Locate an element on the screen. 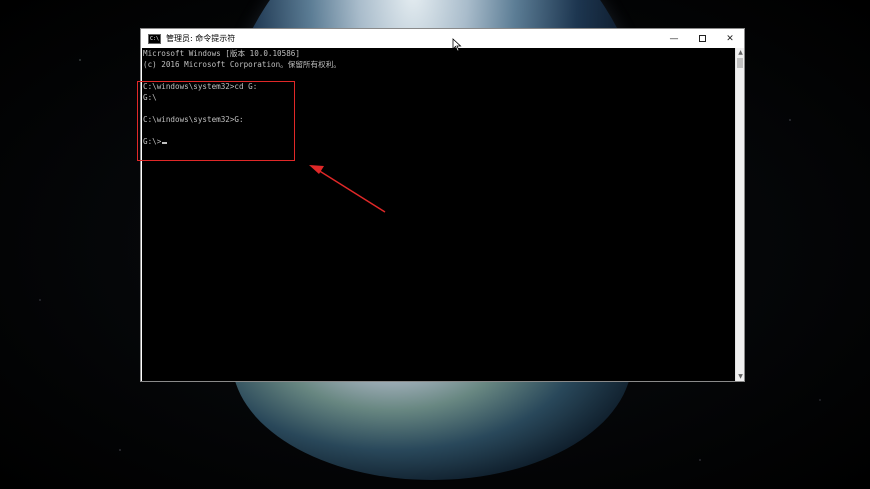 The image size is (870, 489). annotation-highlight-box is located at coordinates (216, 121).